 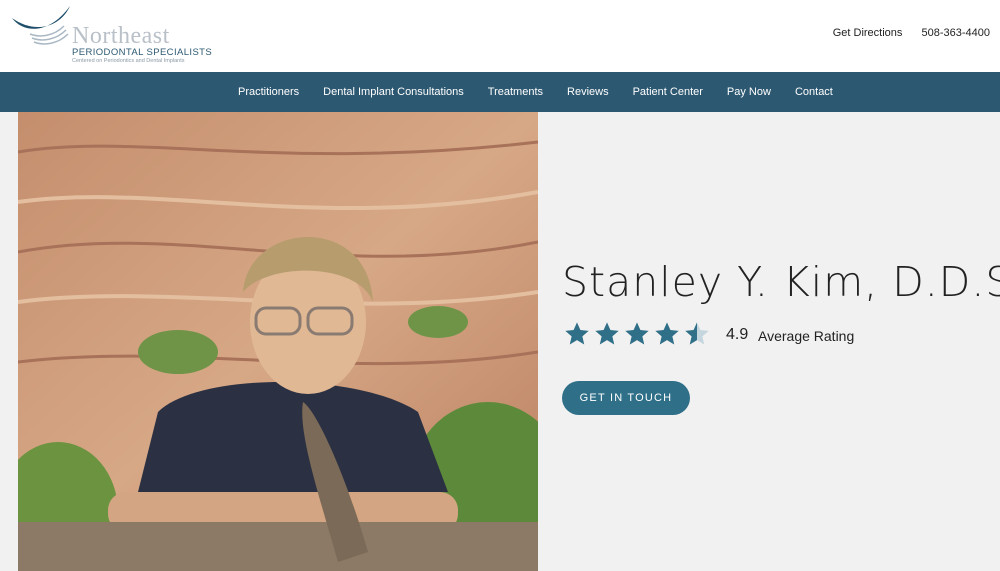 I want to click on half-star-icon, so click(x=698, y=335).